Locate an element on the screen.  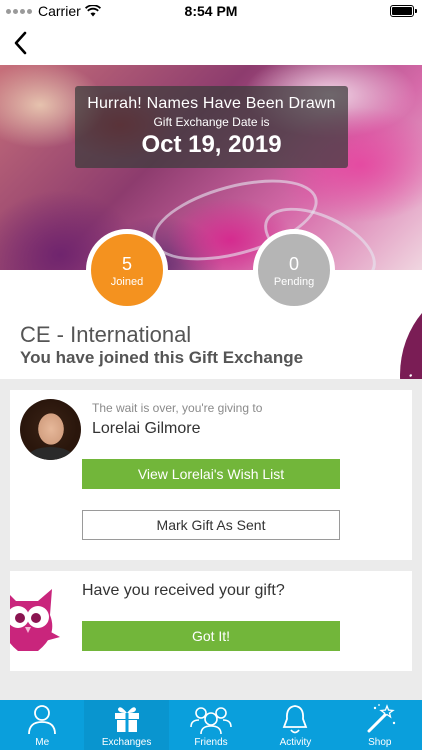
tab-me: Me is located at coordinates (42, 725).